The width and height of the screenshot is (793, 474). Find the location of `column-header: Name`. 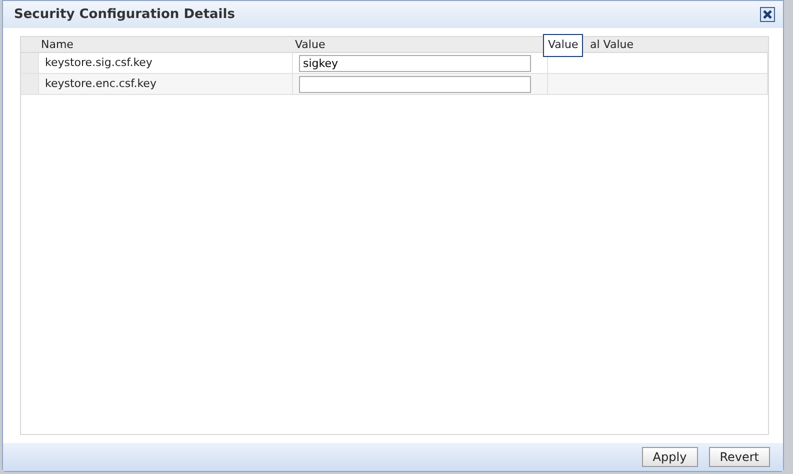

column-header: Name is located at coordinates (166, 45).